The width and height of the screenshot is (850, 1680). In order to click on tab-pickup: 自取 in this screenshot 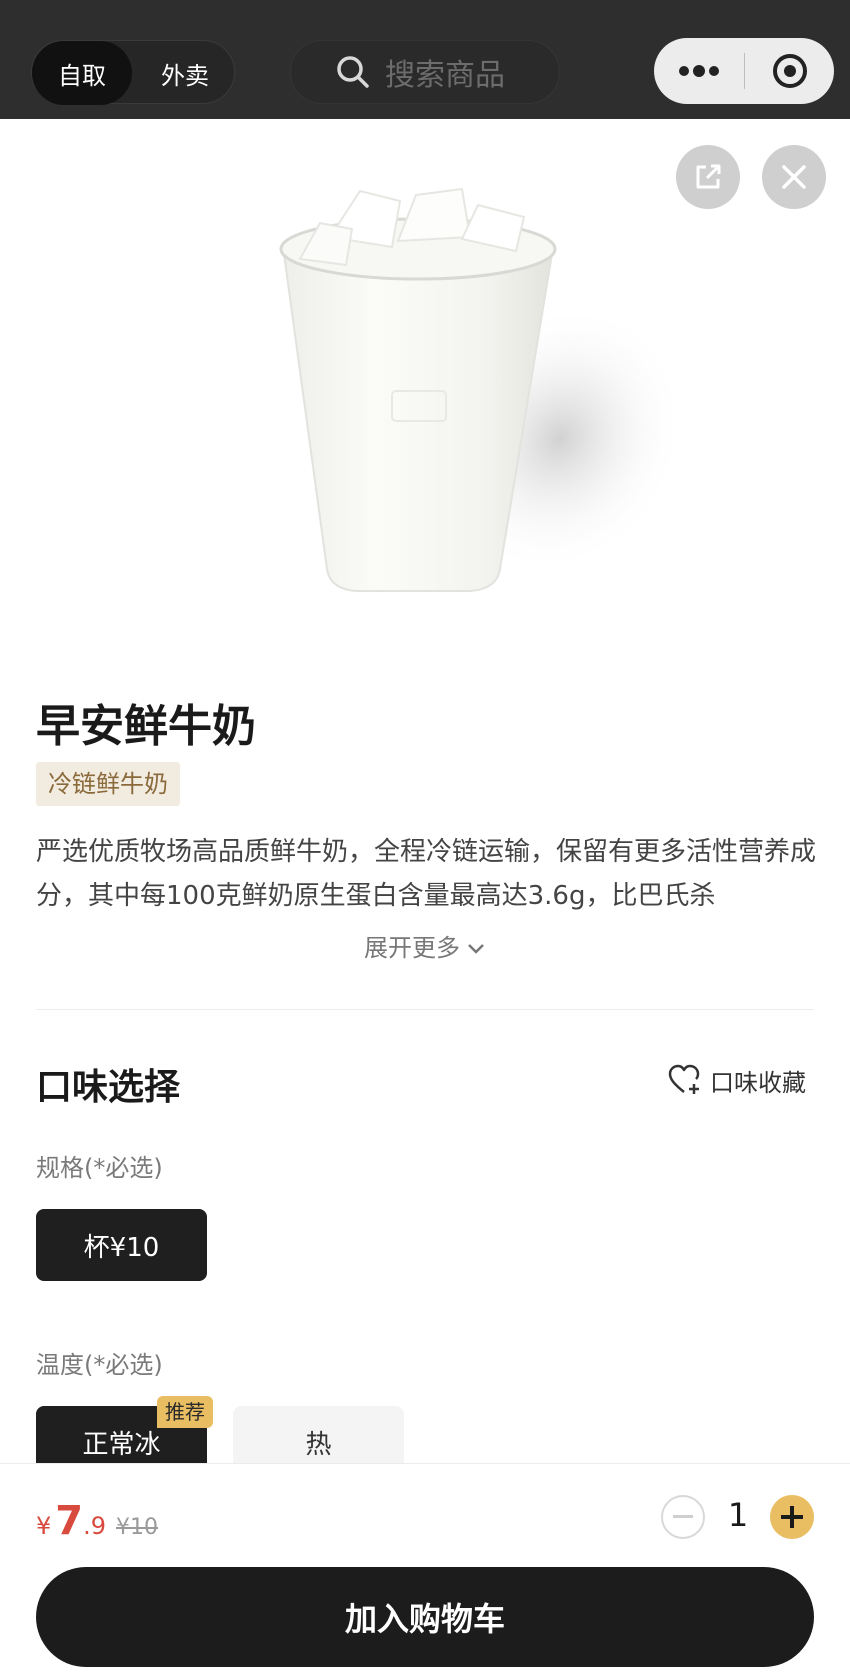, I will do `click(82, 73)`.